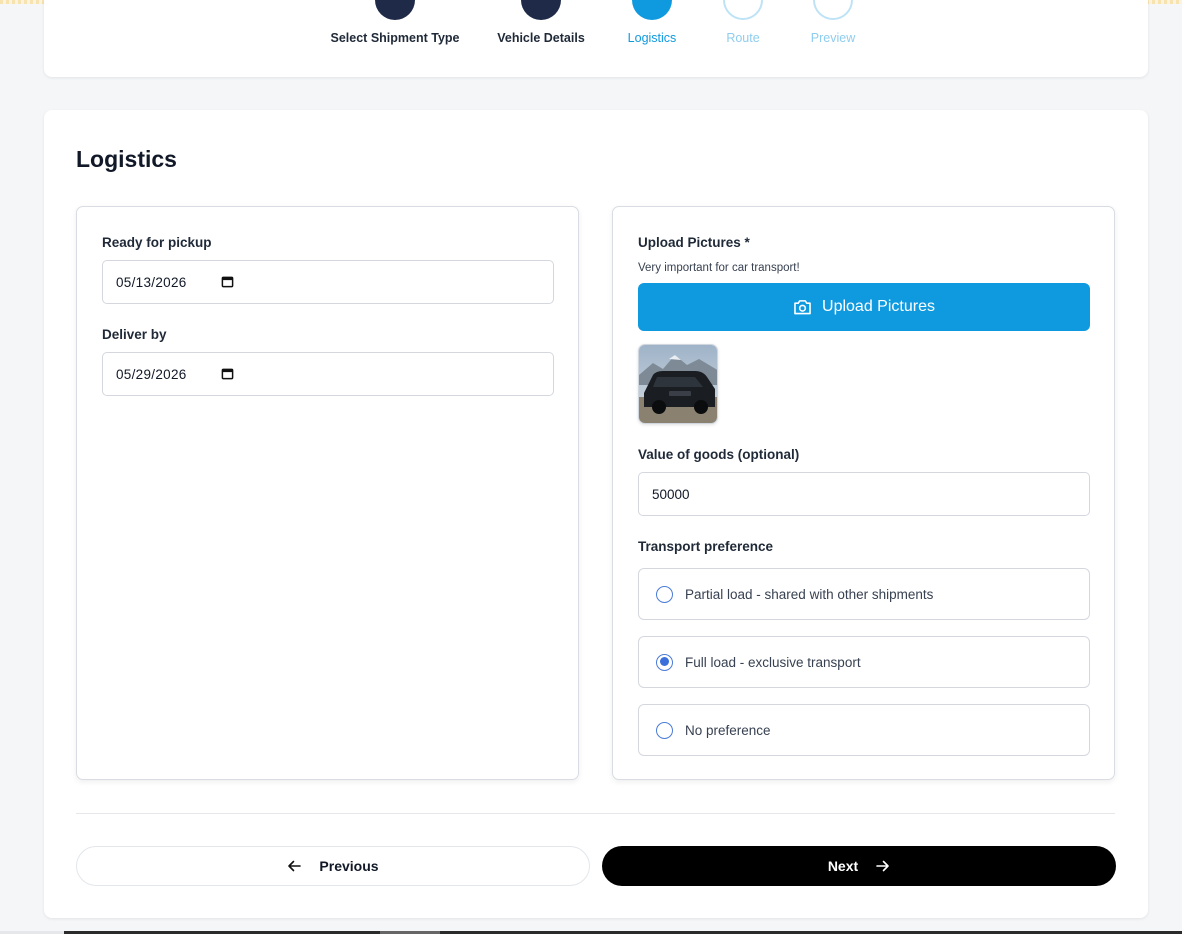  I want to click on uploaded-car-thumbnail, so click(678, 384).